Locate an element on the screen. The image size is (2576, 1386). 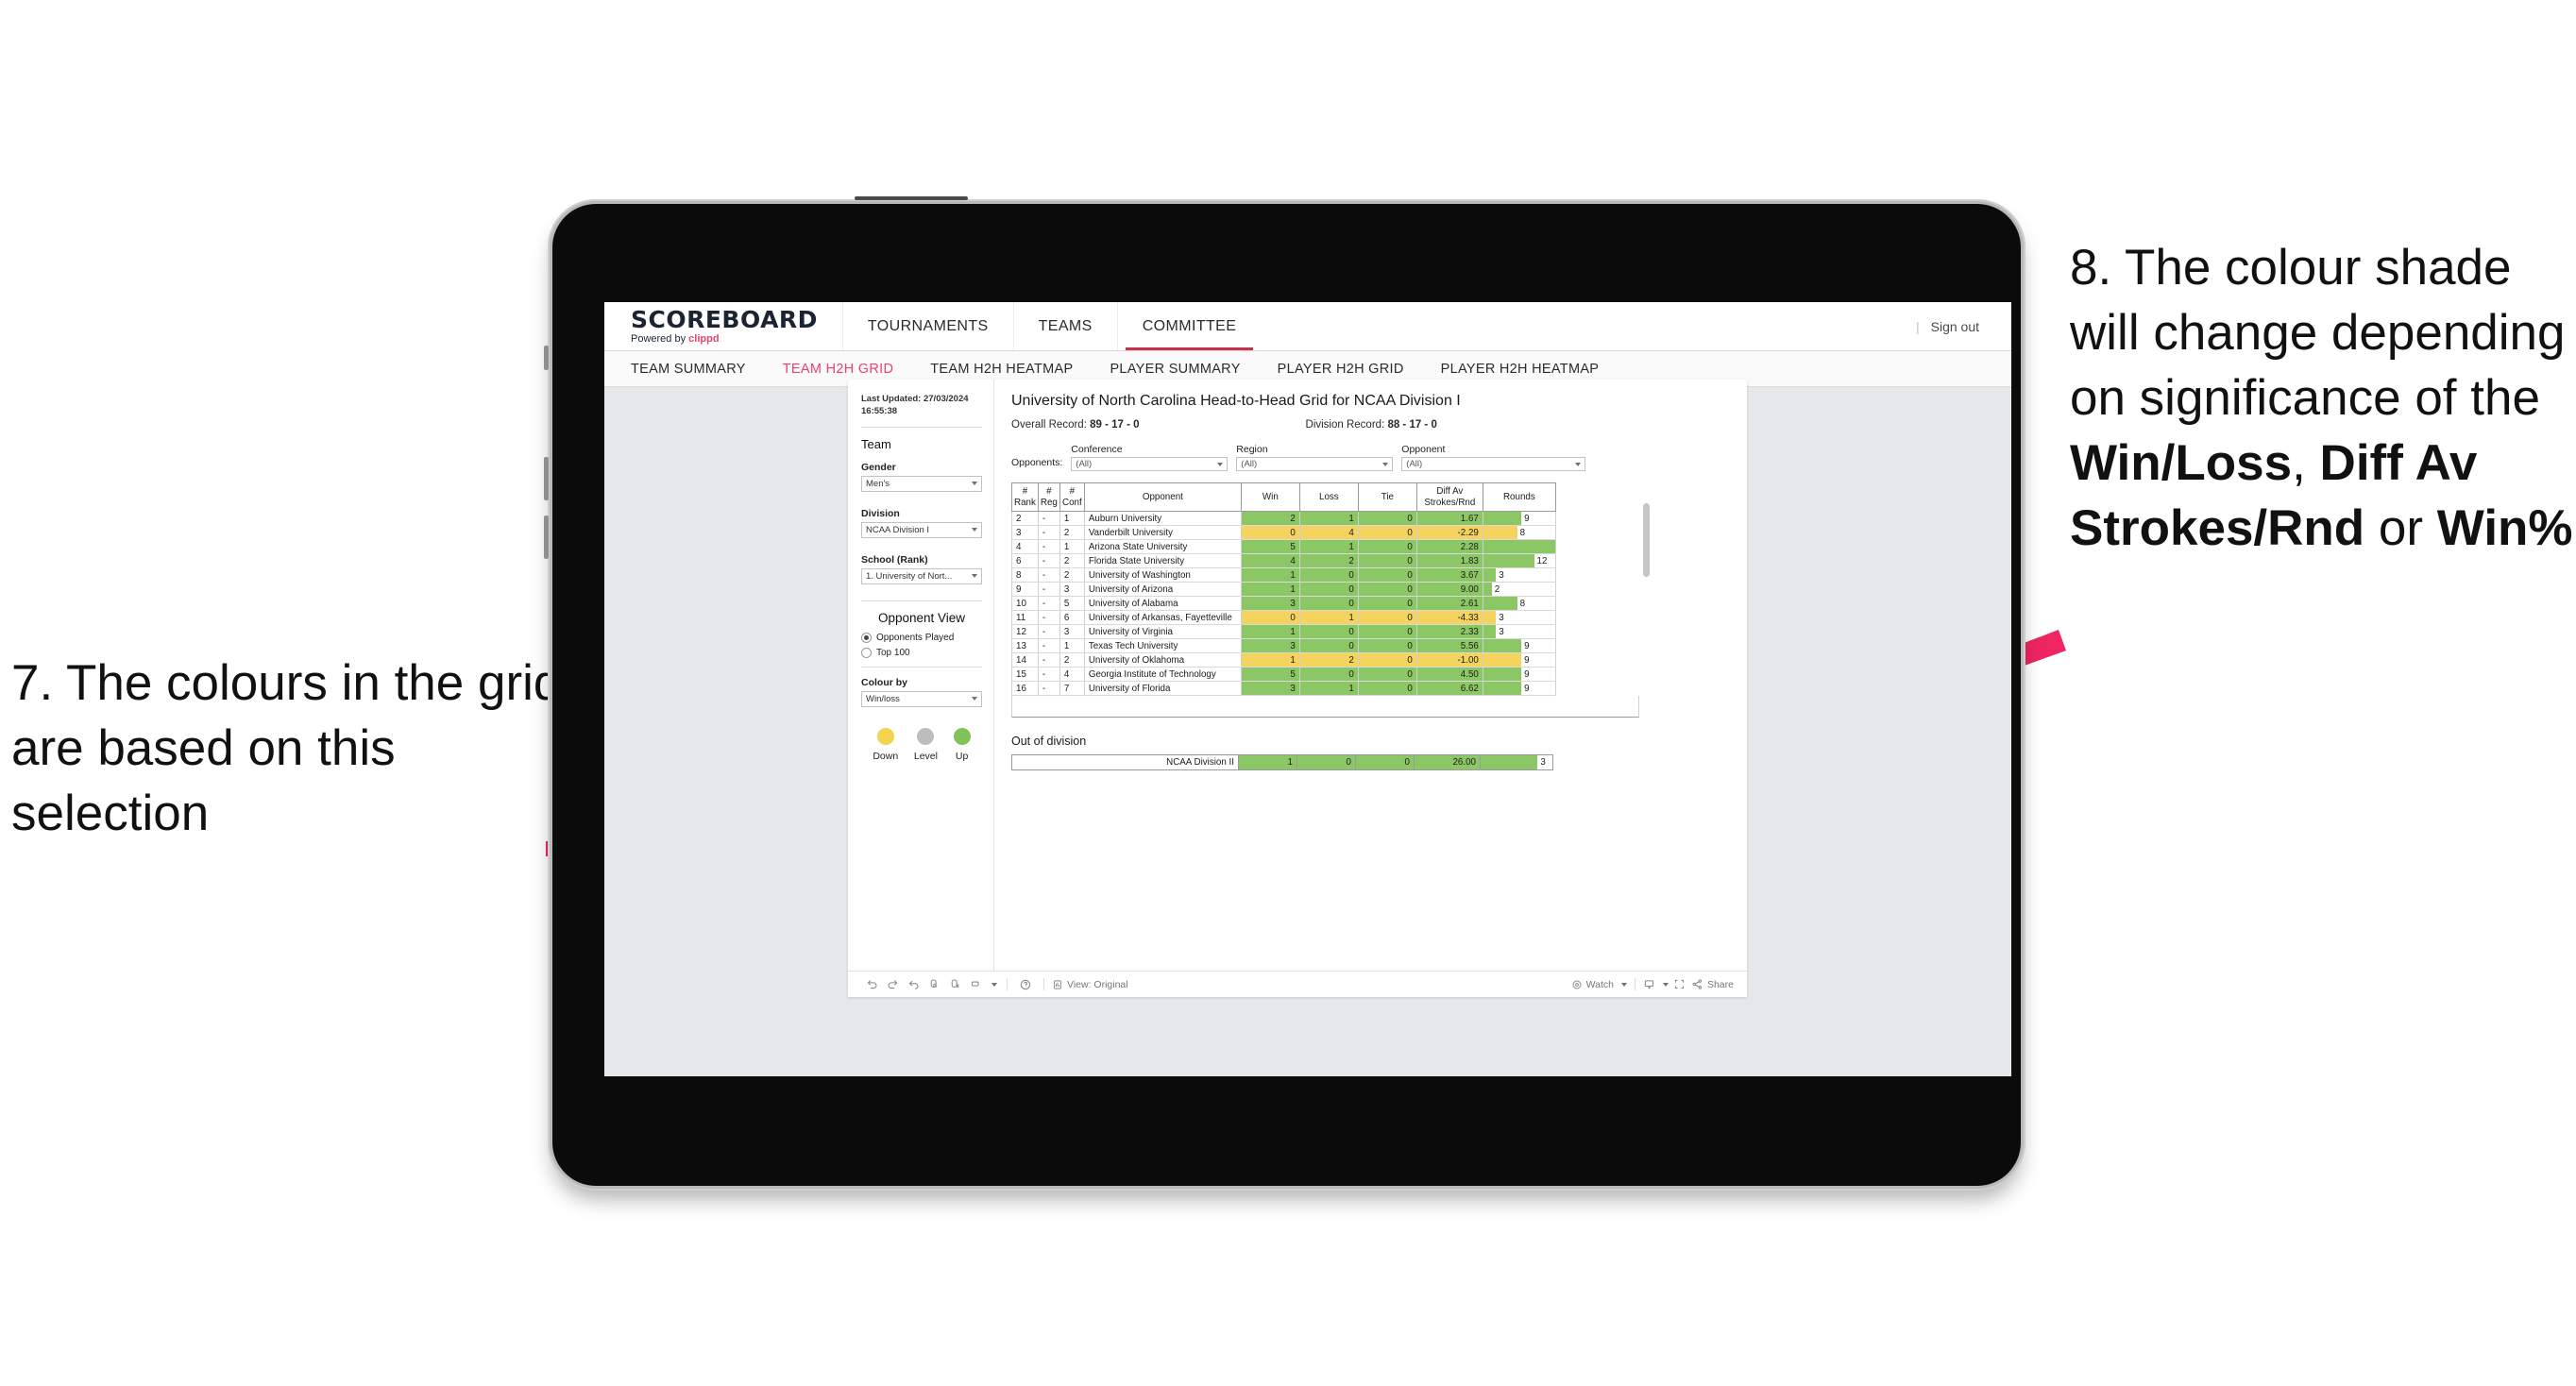
cell-rank: 6 is located at coordinates (1025, 561).